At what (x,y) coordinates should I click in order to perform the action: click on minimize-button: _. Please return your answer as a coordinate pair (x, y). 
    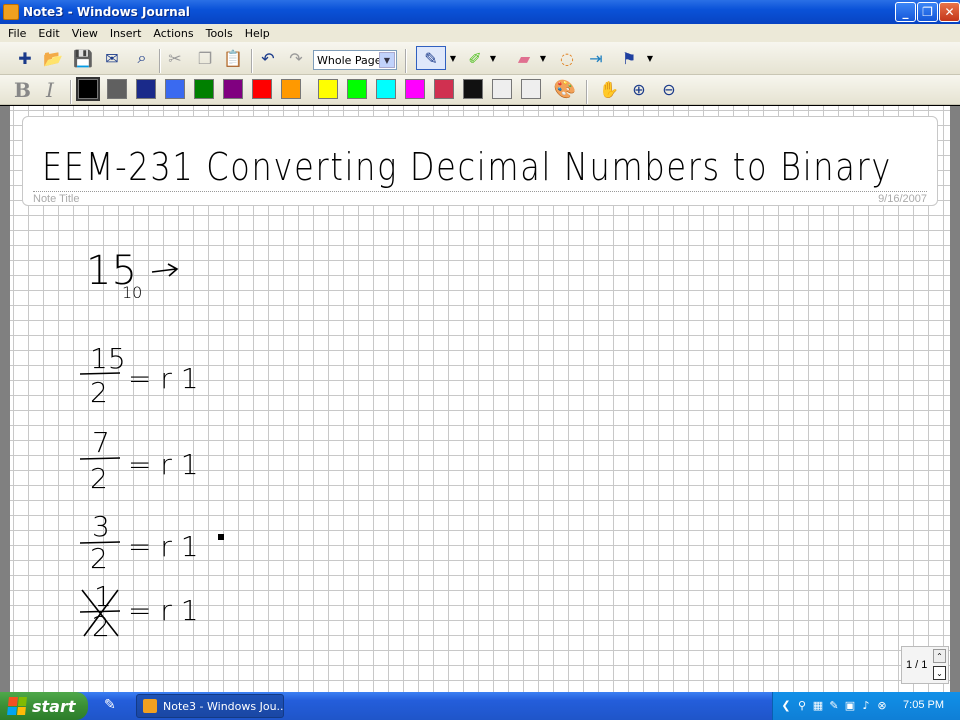
    Looking at the image, I should click on (905, 12).